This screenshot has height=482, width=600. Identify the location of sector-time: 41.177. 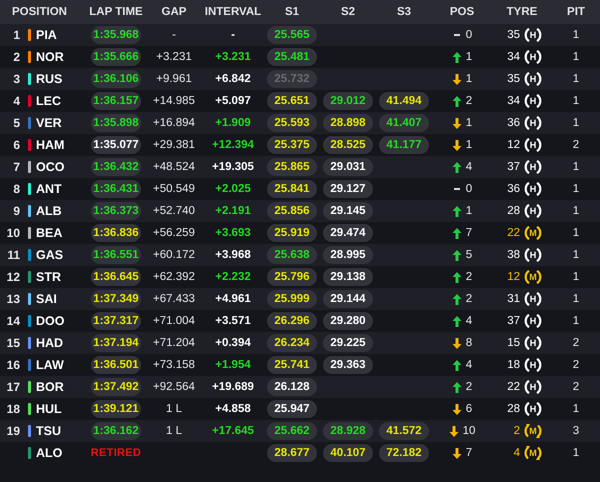
(404, 145).